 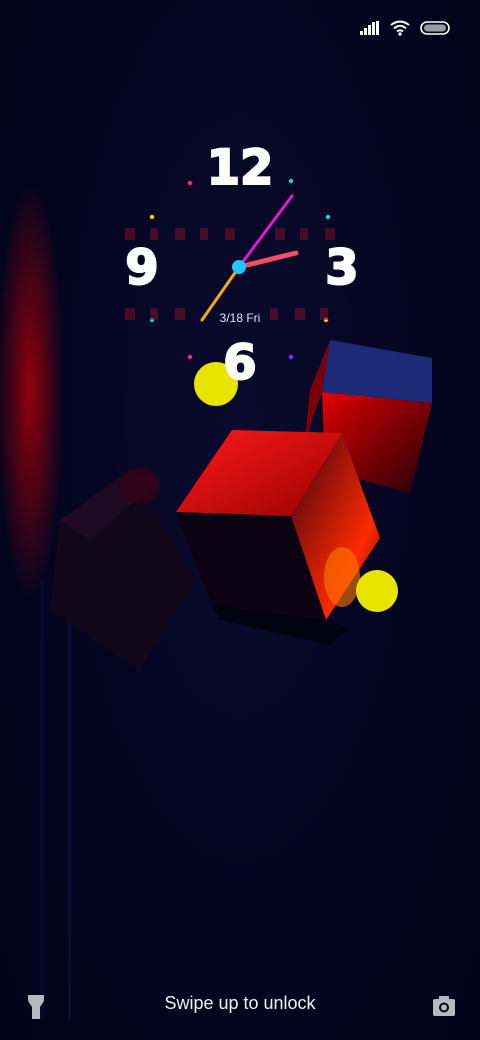 What do you see at coordinates (239, 363) in the screenshot?
I see `clock-numeral-6: 6` at bounding box center [239, 363].